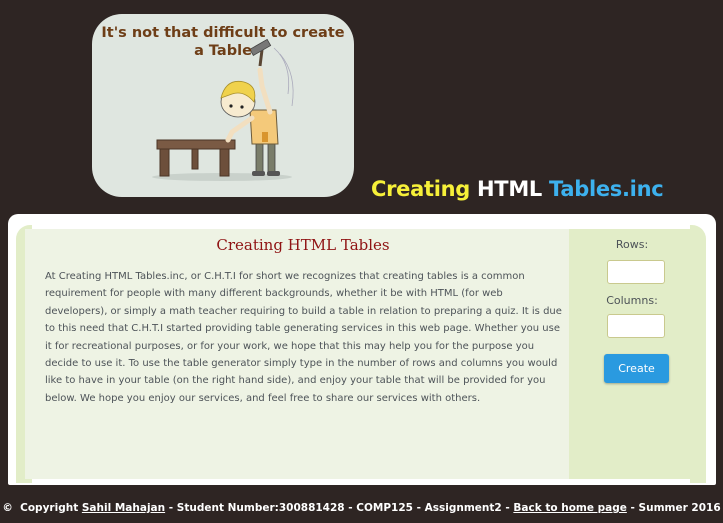  Describe the element at coordinates (636, 326) in the screenshot. I see `columns-input` at that location.